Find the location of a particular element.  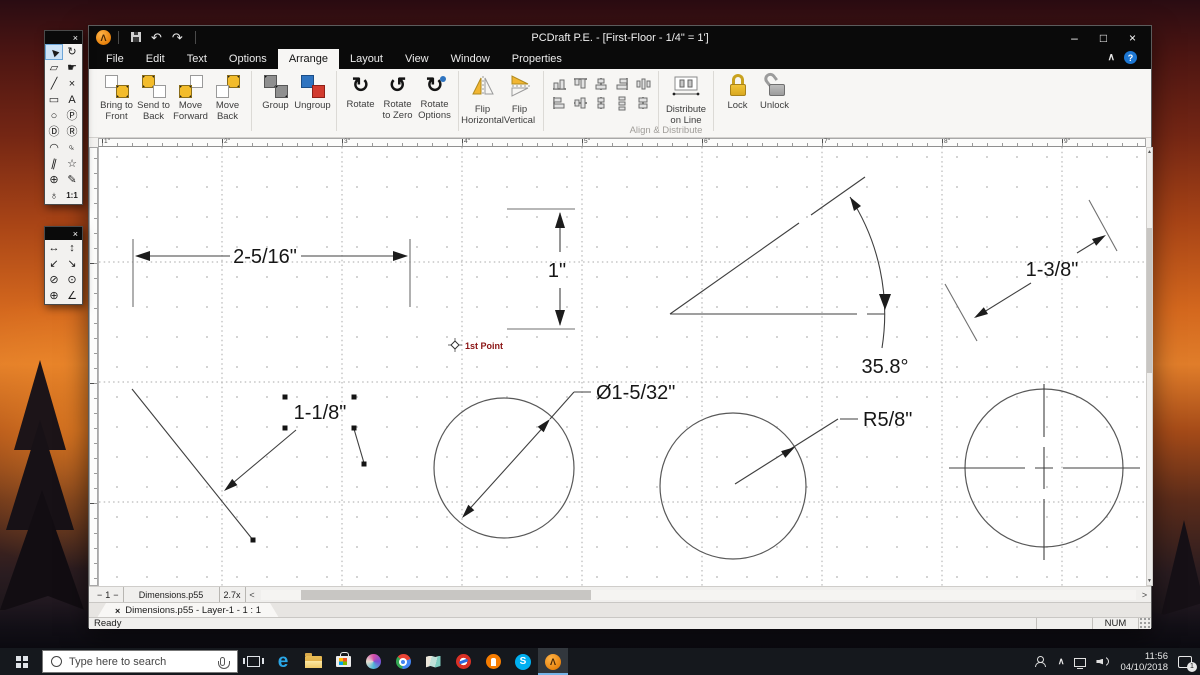

maps-app-button is located at coordinates (433, 661).